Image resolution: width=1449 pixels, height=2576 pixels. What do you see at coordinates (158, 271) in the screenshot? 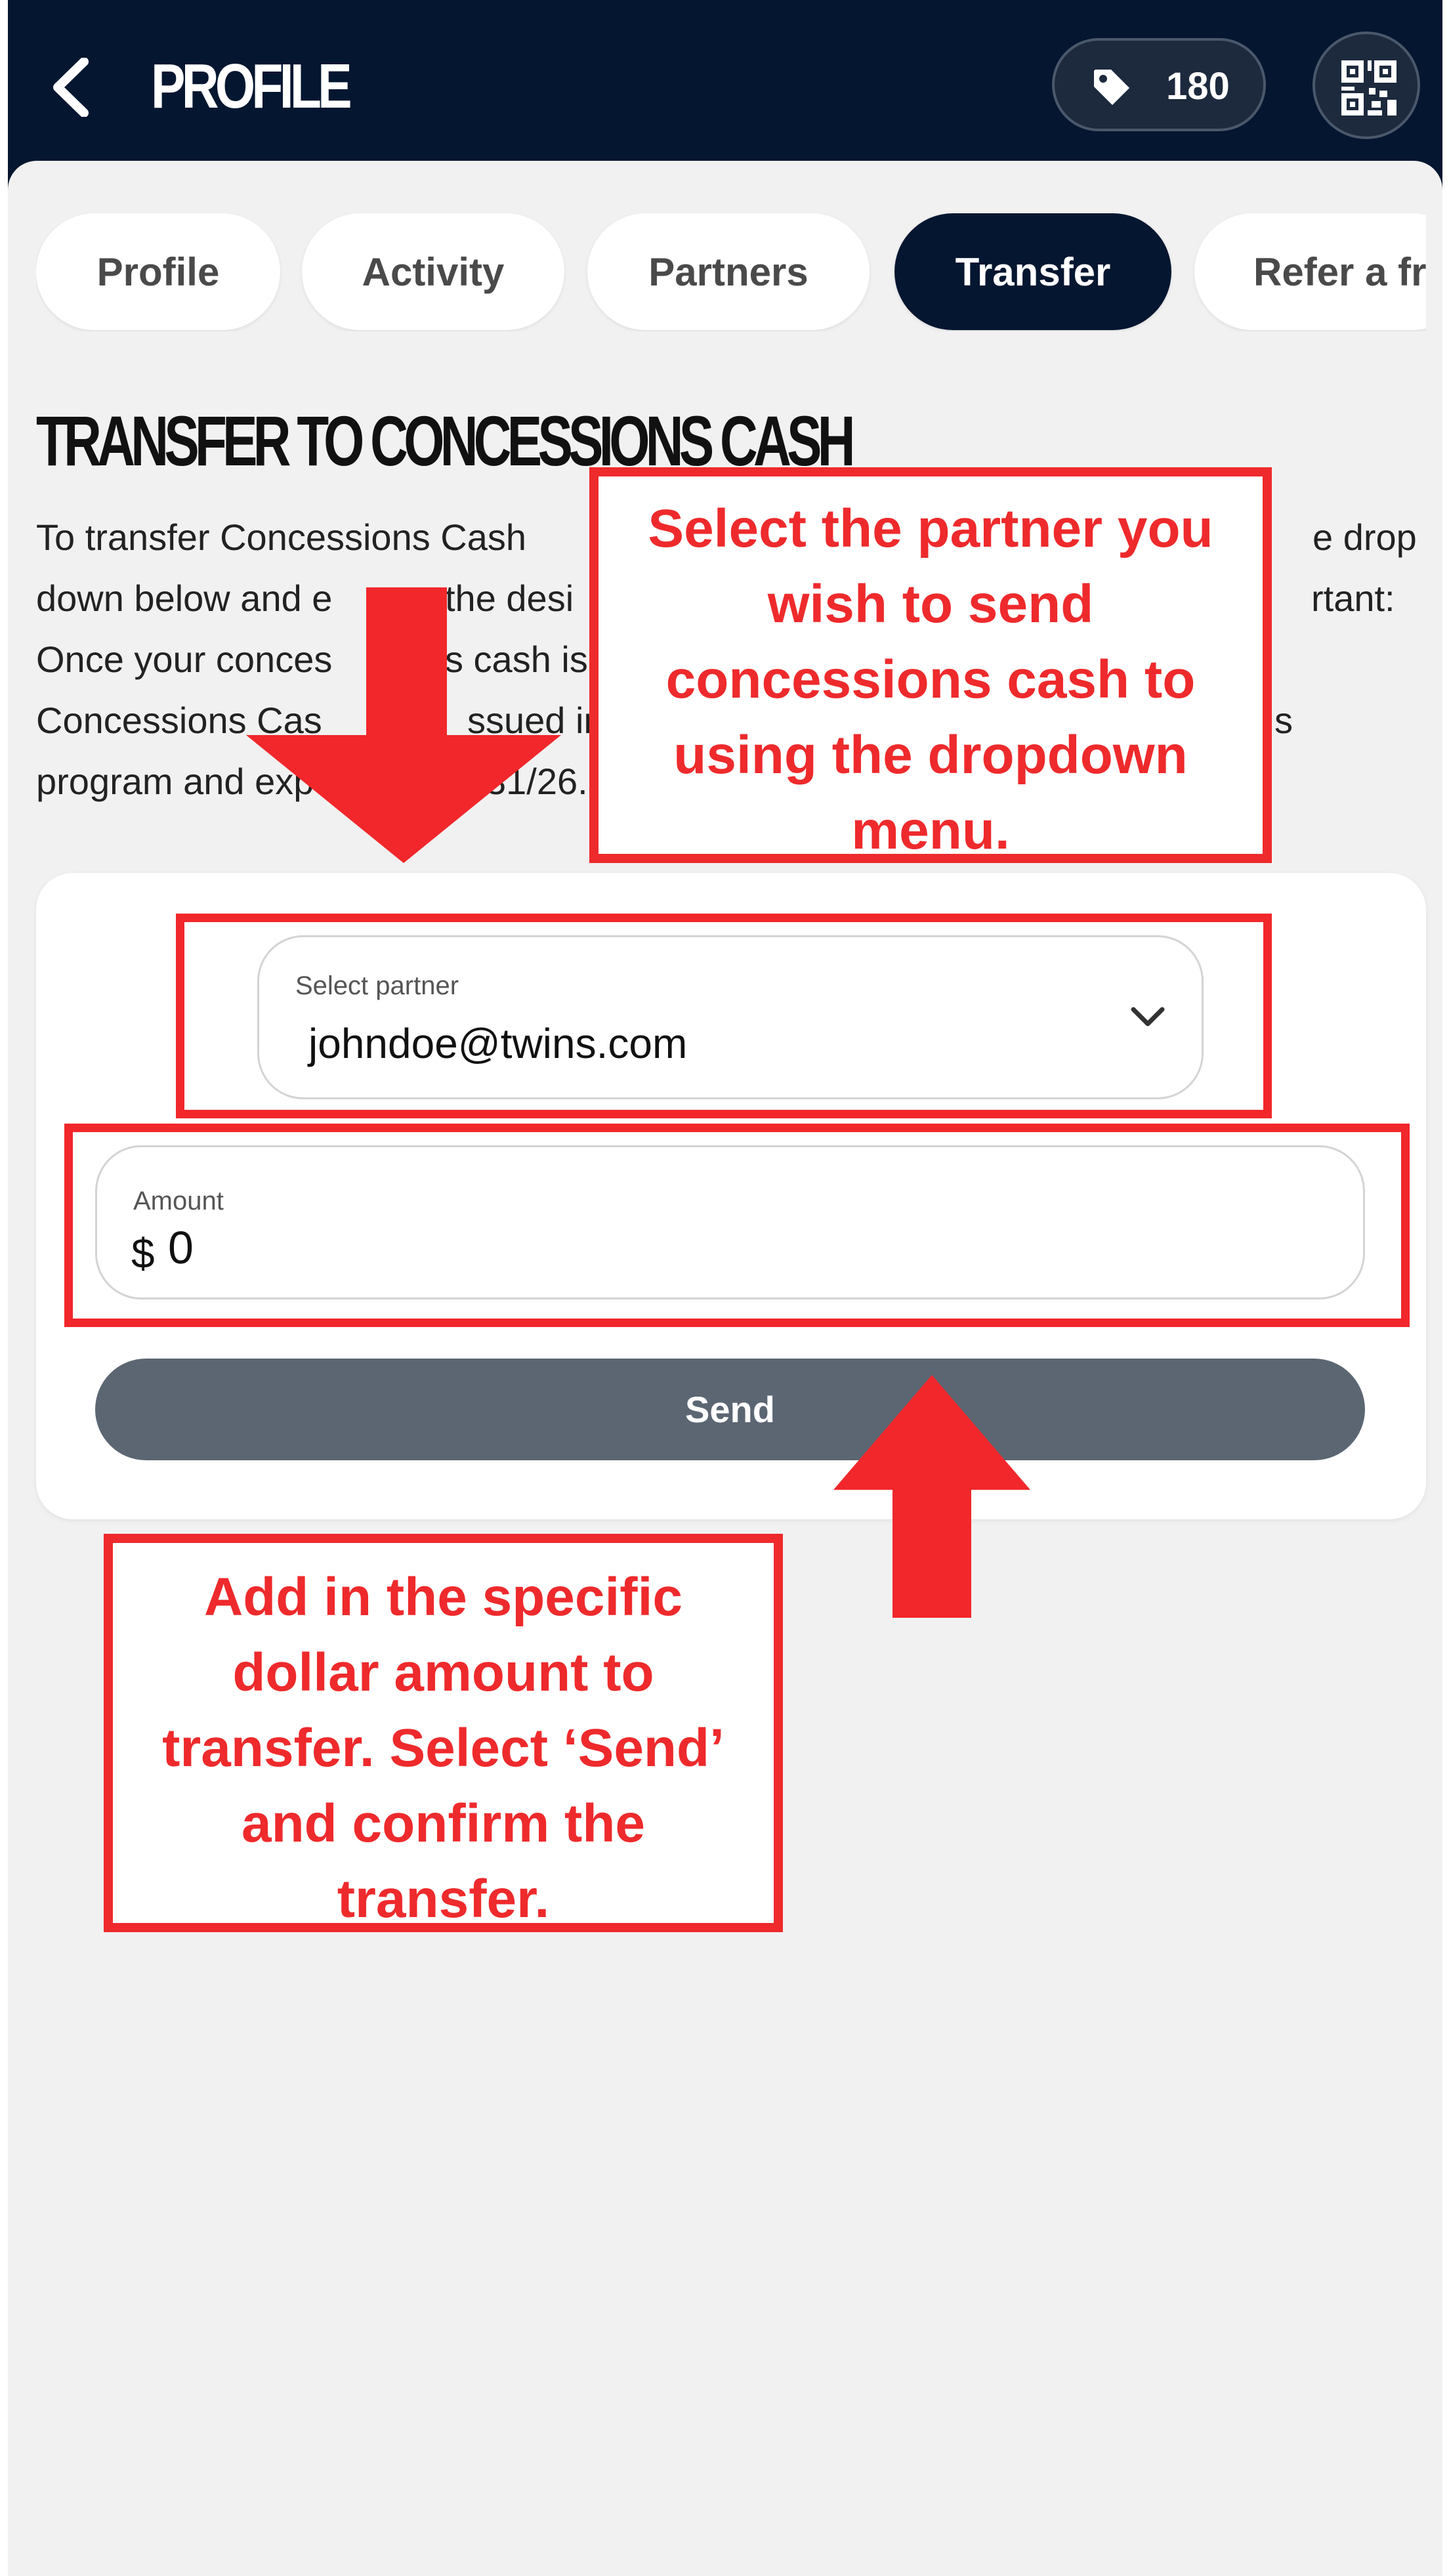
I see `tab-profile: Profile` at bounding box center [158, 271].